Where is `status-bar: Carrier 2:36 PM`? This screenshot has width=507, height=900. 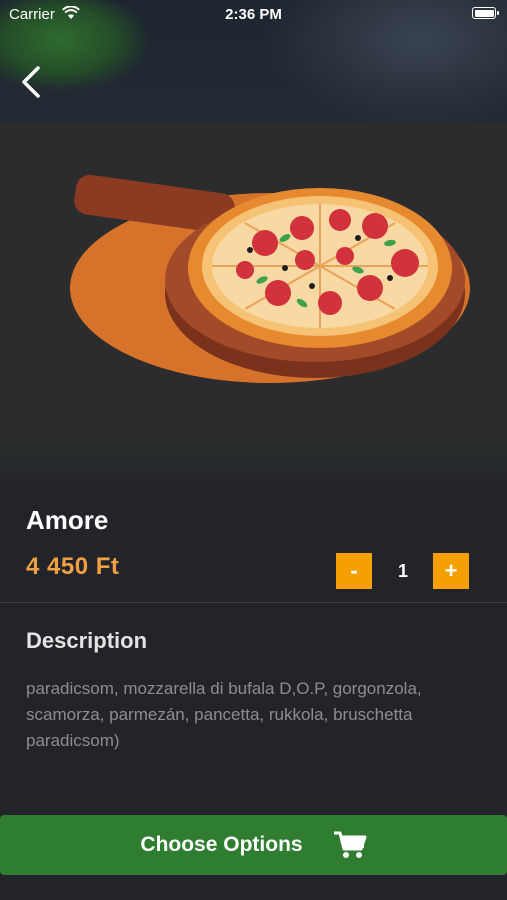
status-bar: Carrier 2:36 PM is located at coordinates (253, 14).